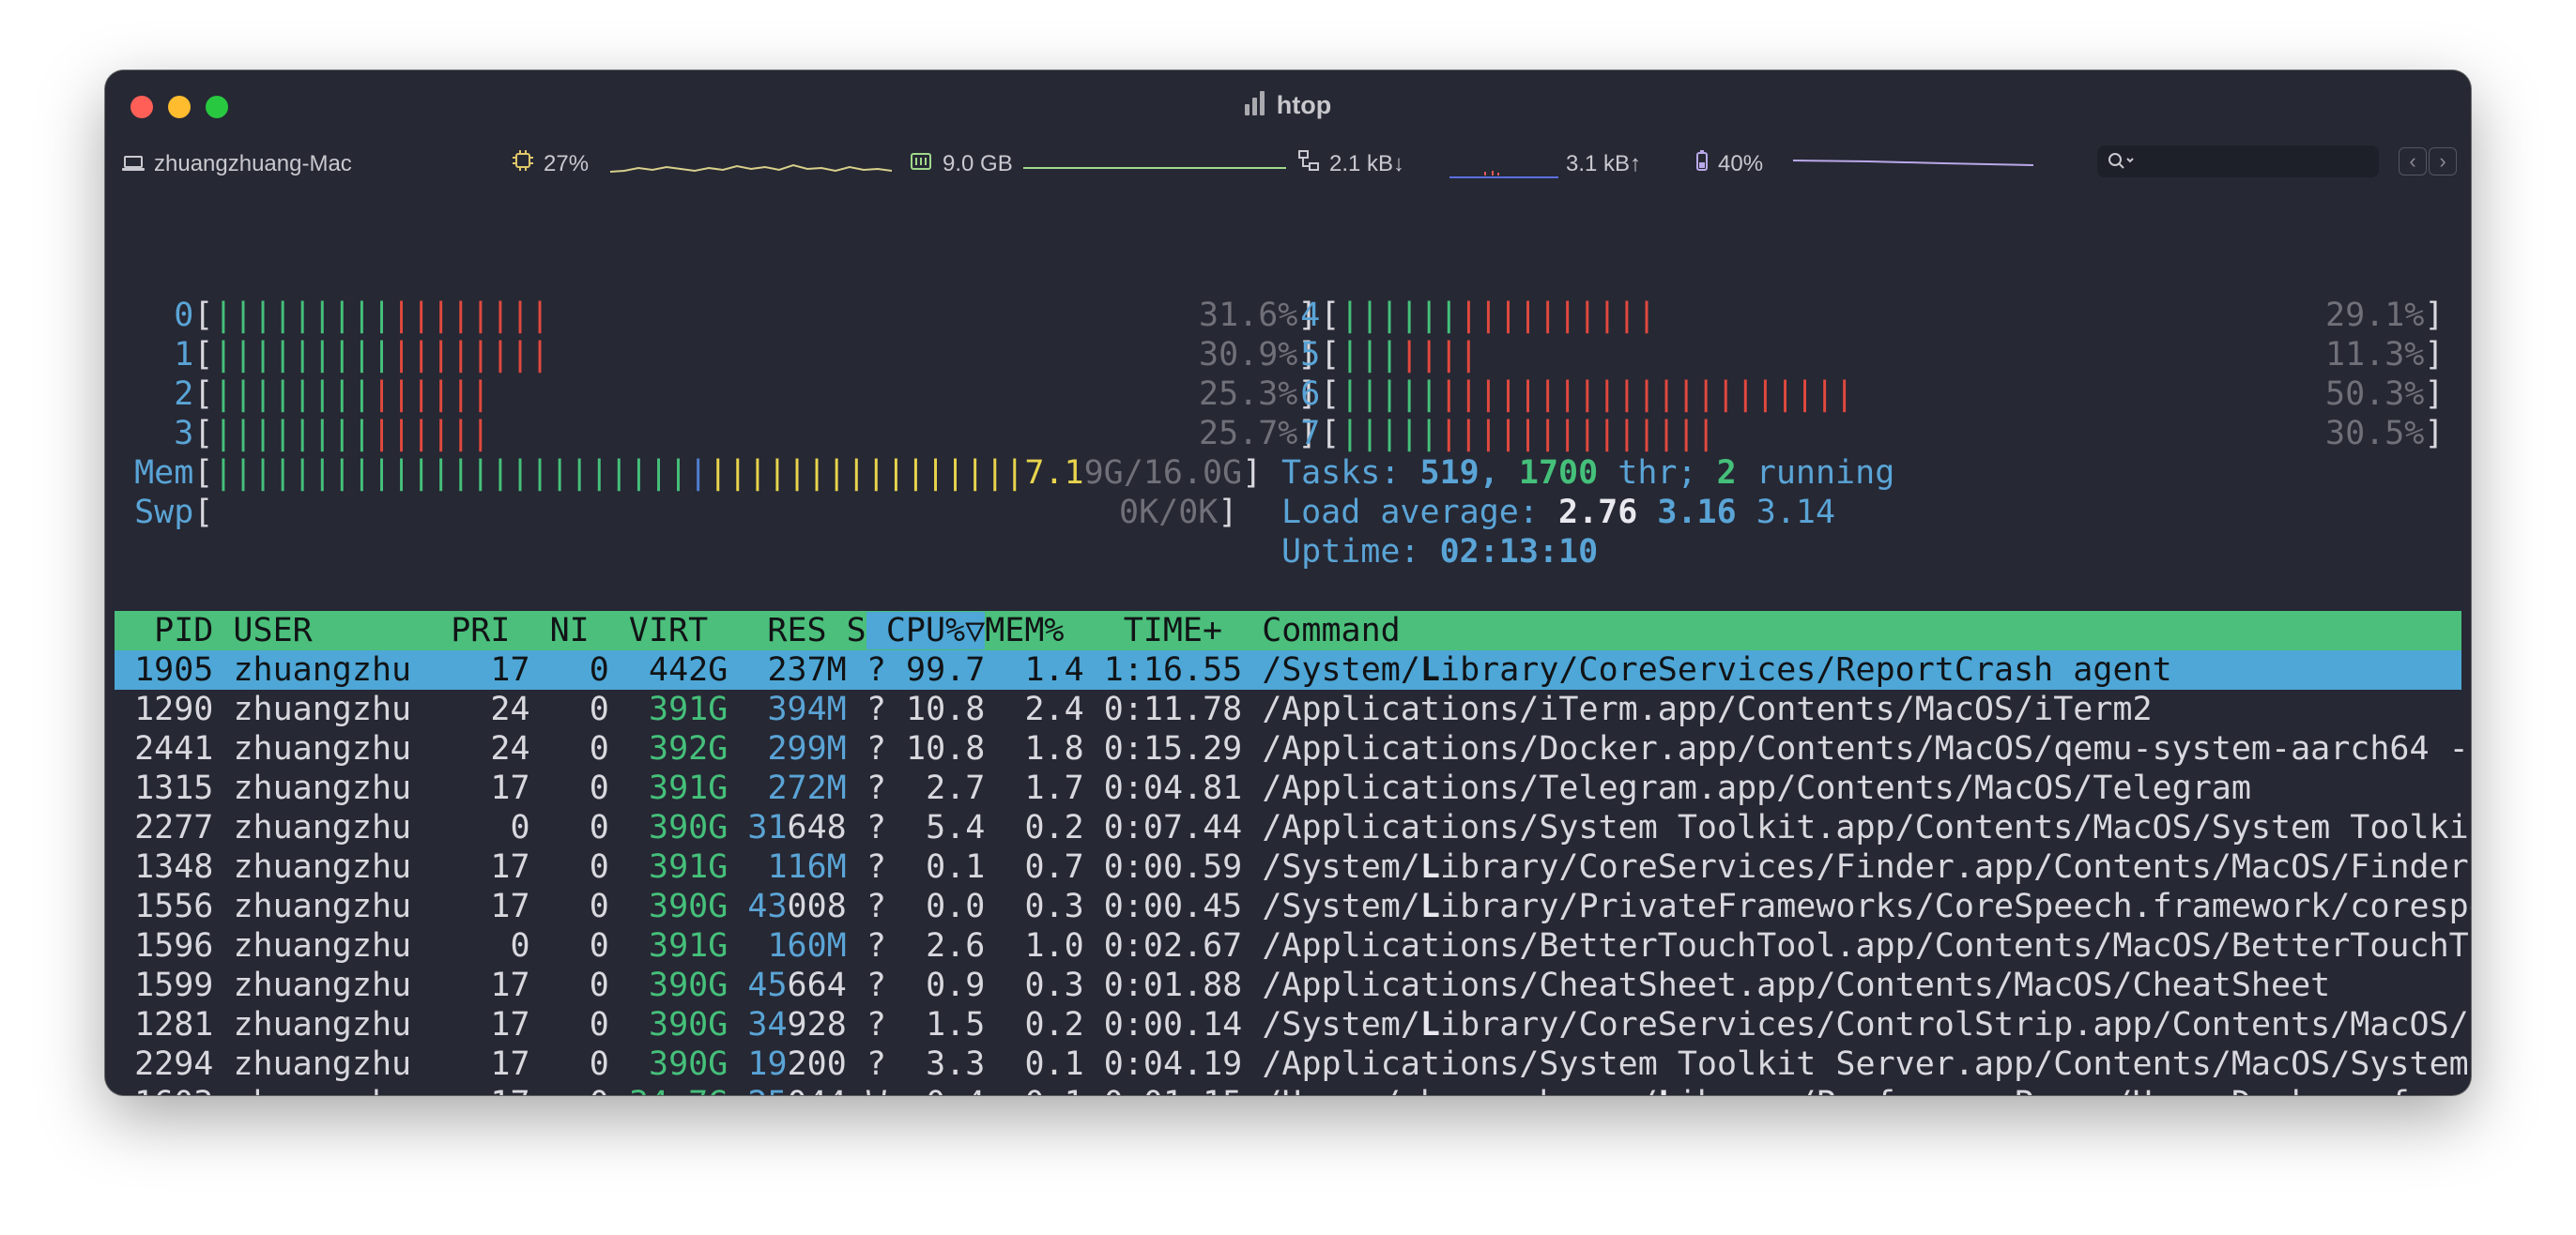 The width and height of the screenshot is (2576, 1235). What do you see at coordinates (1173, 867) in the screenshot?
I see `time-cell: 0:00.59` at bounding box center [1173, 867].